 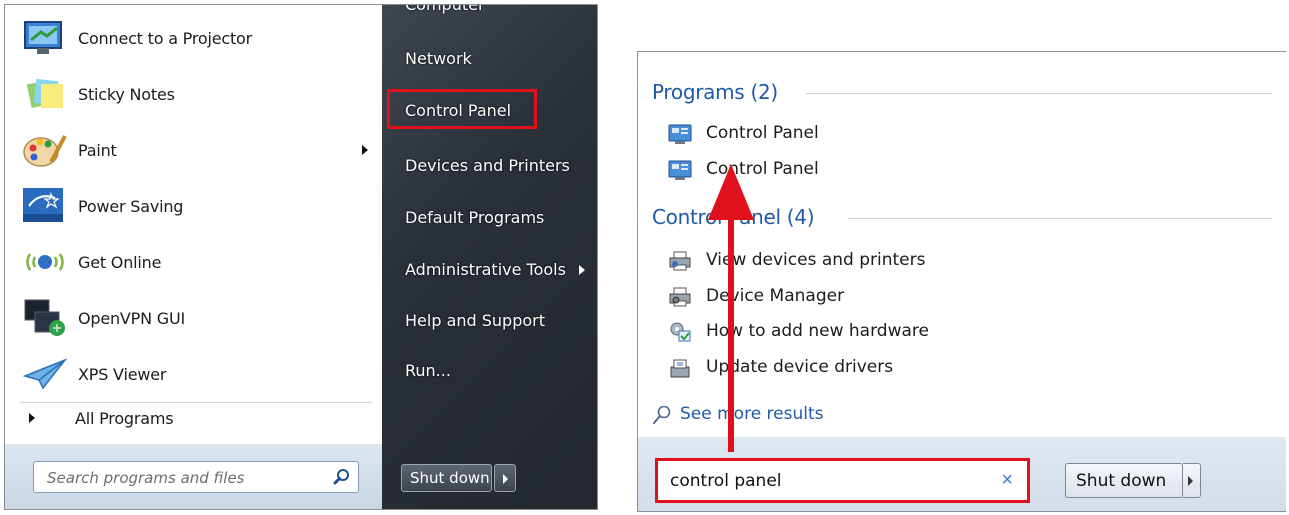 I want to click on program-connect-to-projector: Connect to a Projector, so click(x=193, y=38).